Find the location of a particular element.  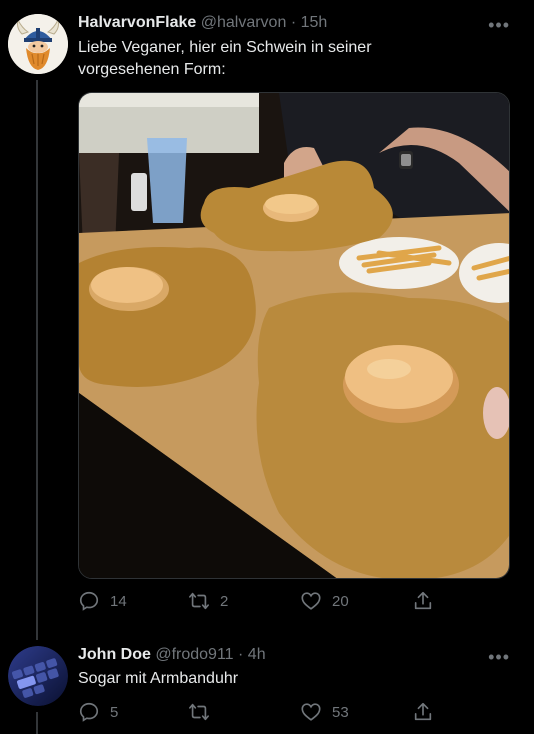

retweet-button is located at coordinates (204, 712).